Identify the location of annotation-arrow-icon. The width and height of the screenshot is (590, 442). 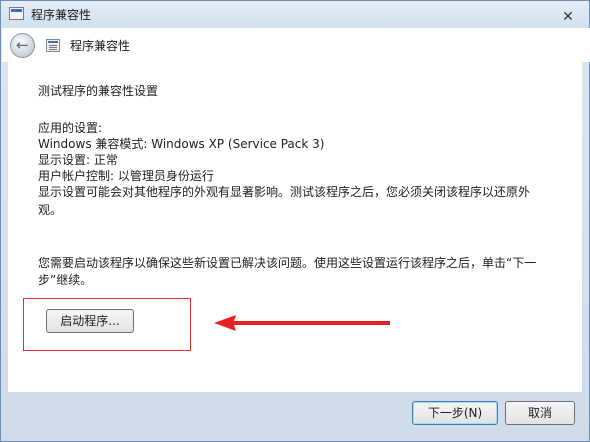
(302, 323).